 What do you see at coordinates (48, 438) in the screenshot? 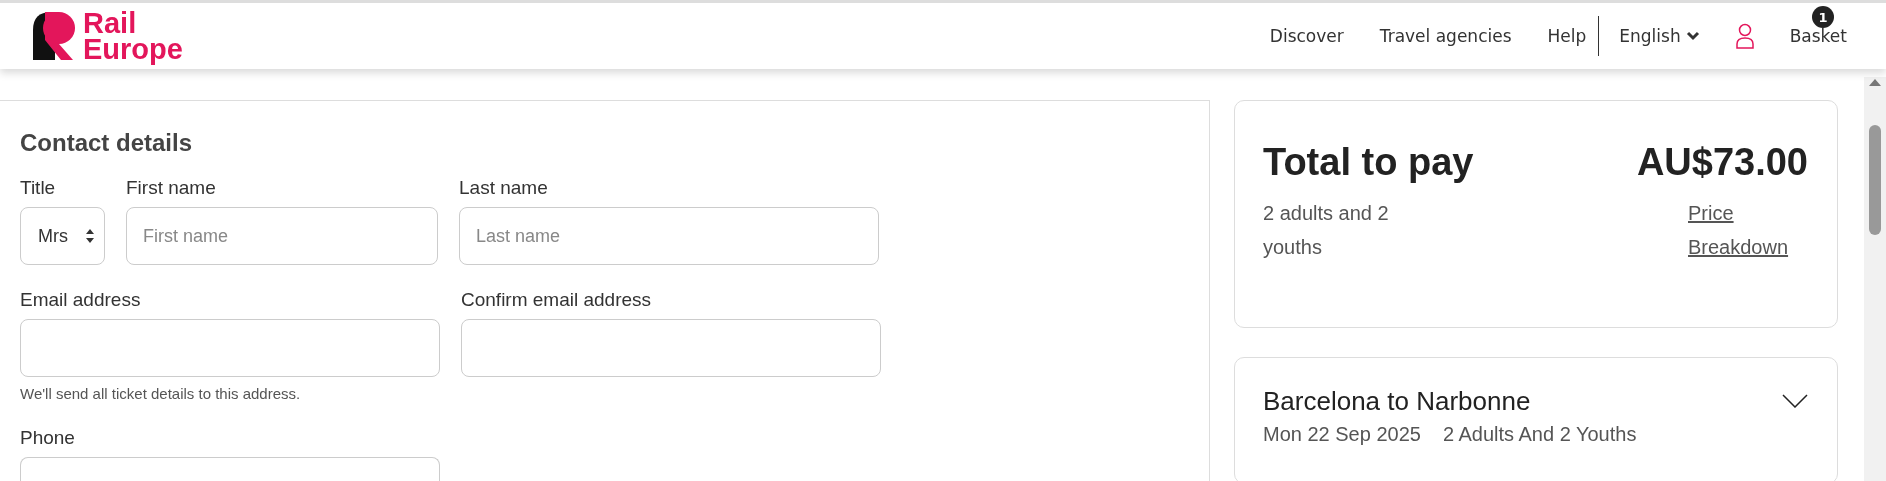
I see `field-label: Phone` at bounding box center [48, 438].